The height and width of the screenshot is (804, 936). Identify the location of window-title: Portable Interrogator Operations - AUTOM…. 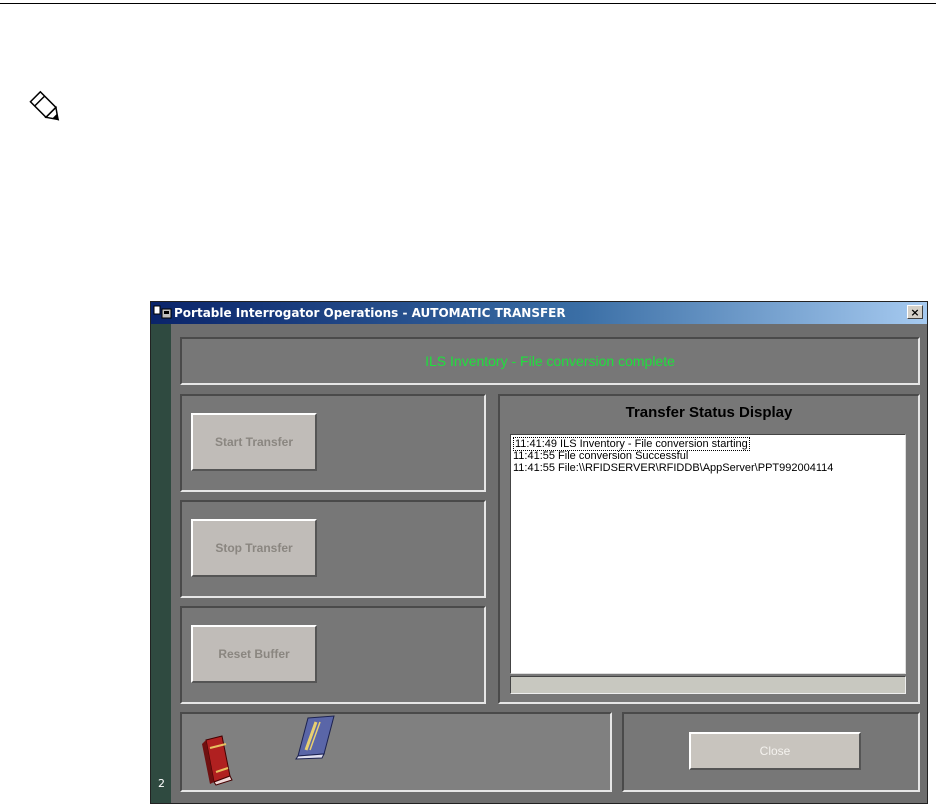
(370, 313).